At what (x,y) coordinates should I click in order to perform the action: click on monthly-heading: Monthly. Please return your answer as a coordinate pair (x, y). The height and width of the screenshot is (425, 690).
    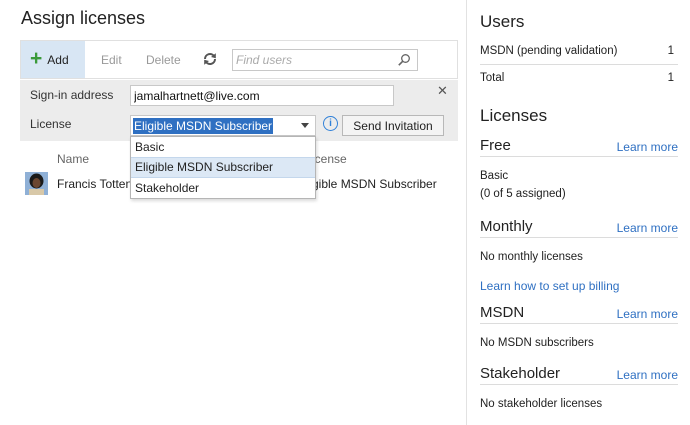
    Looking at the image, I should click on (506, 226).